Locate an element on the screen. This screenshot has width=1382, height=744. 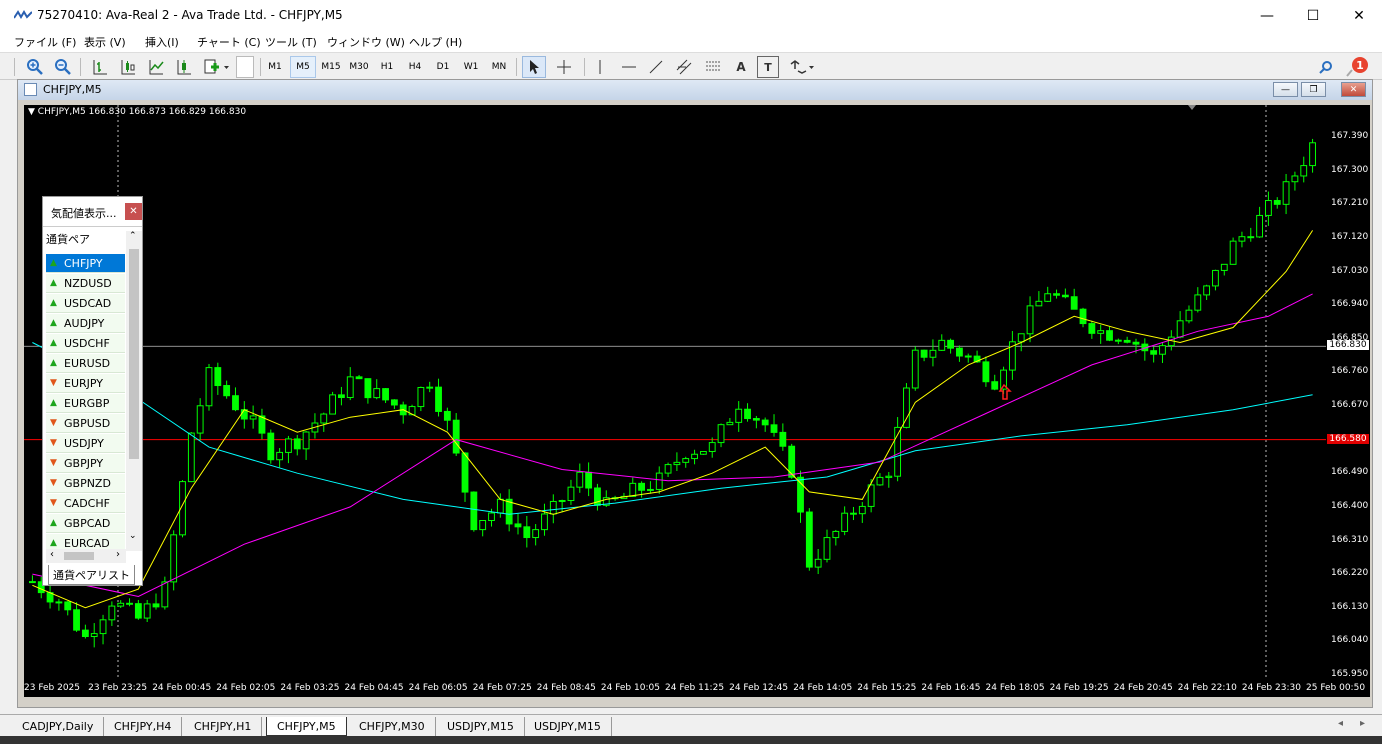
candlestick-chart-icon is located at coordinates (128, 67).